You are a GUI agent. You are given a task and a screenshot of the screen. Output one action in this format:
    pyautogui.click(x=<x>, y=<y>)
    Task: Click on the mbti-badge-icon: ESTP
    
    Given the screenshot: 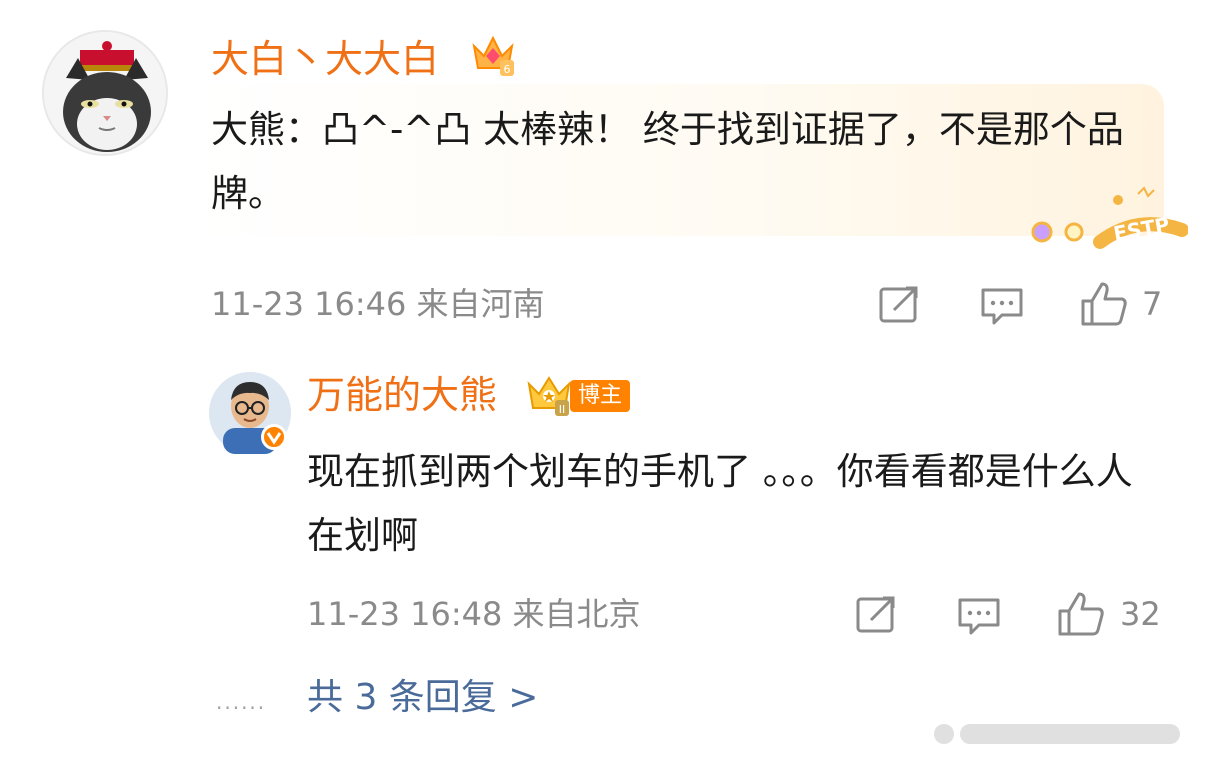 What is the action you would take?
    pyautogui.click(x=1103, y=221)
    